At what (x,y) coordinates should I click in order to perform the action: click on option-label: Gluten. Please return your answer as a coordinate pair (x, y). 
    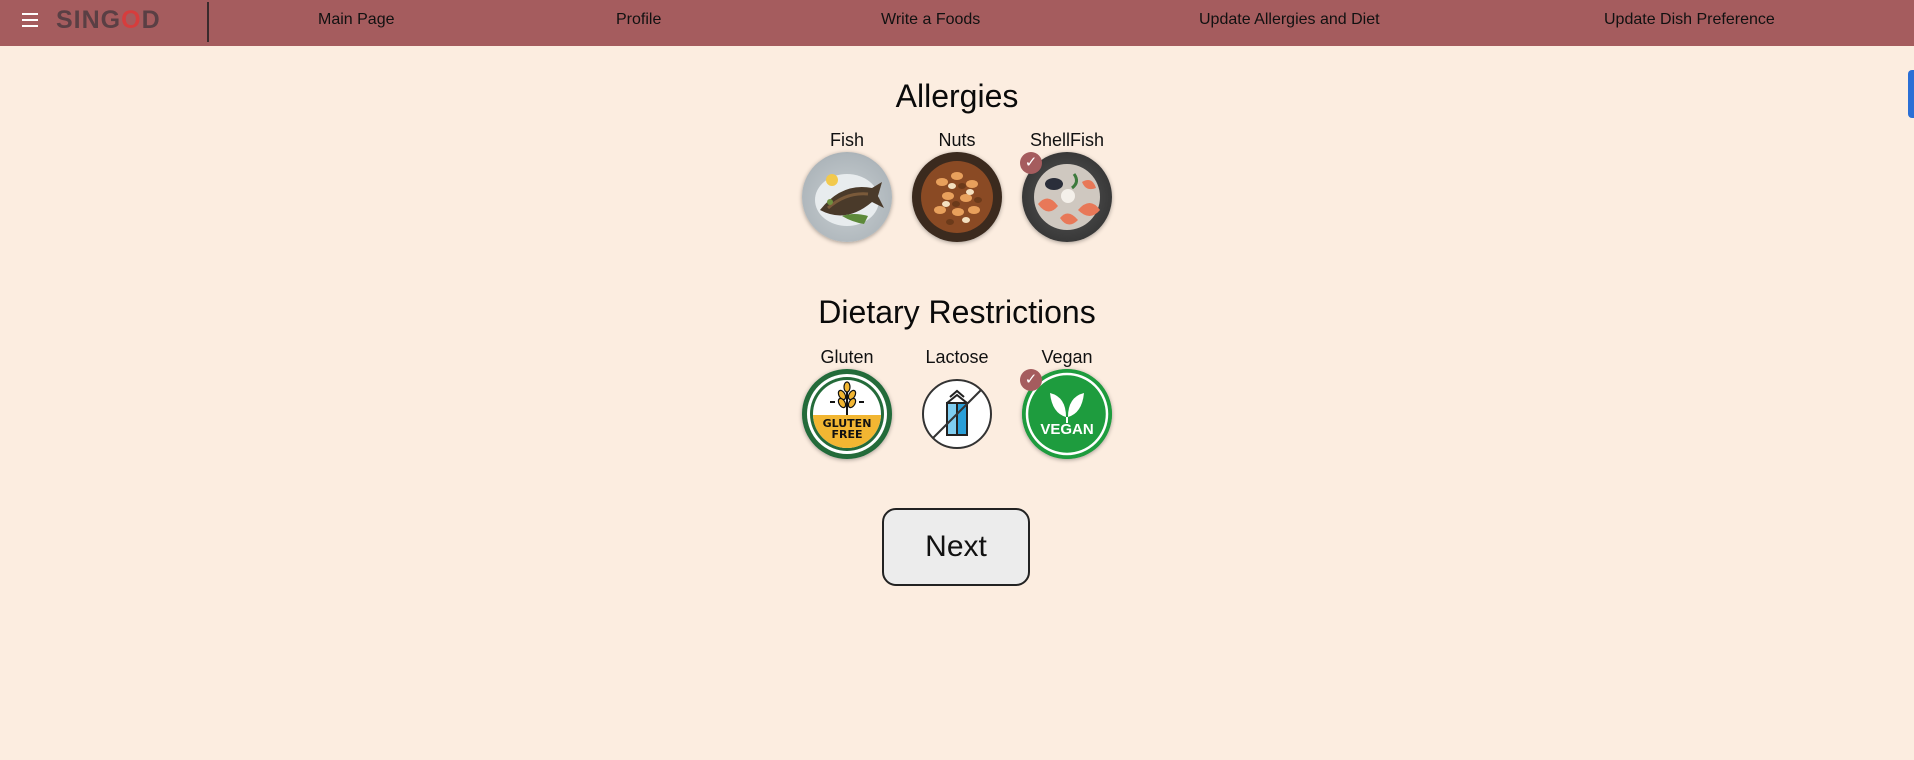
    Looking at the image, I should click on (847, 357).